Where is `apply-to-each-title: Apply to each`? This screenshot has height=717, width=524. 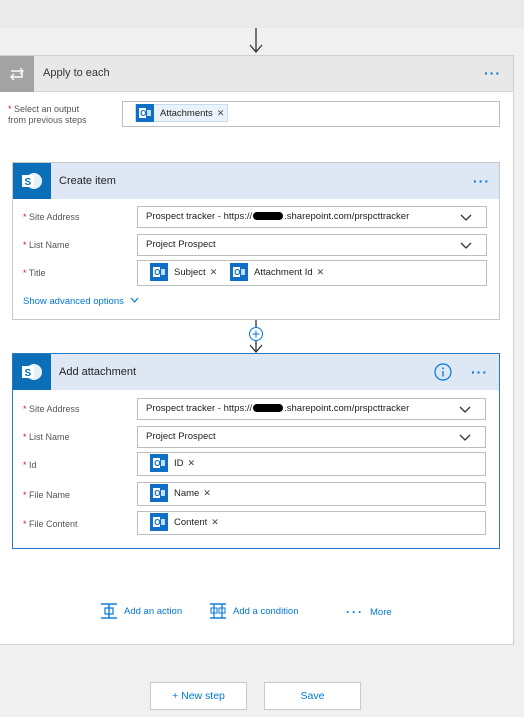 apply-to-each-title: Apply to each is located at coordinates (76, 73).